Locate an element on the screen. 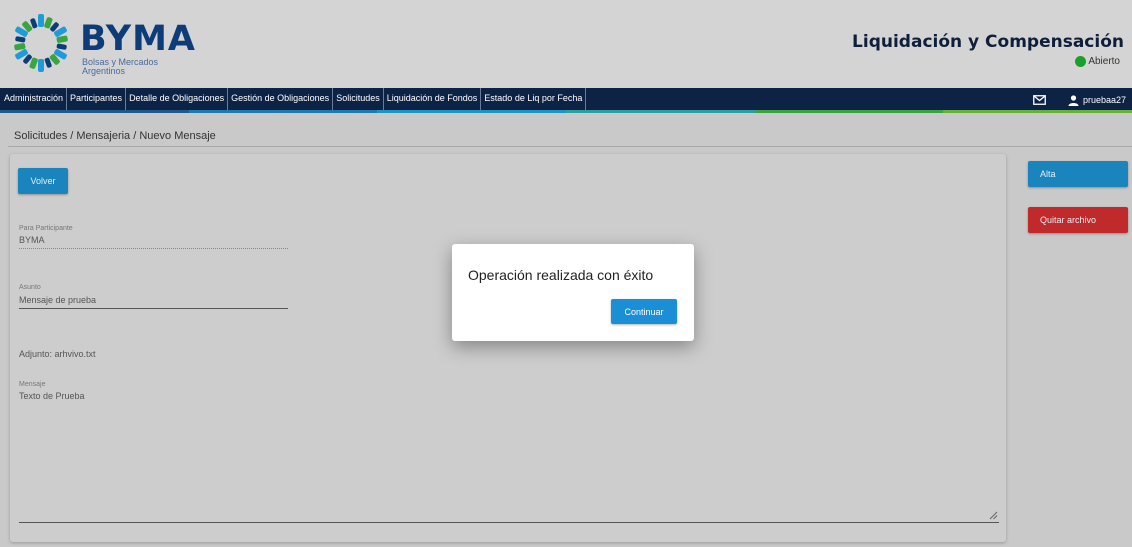 This screenshot has height=547, width=1132. nav-item-liquidacion-fondos: Liquidación de Fondos is located at coordinates (433, 100).